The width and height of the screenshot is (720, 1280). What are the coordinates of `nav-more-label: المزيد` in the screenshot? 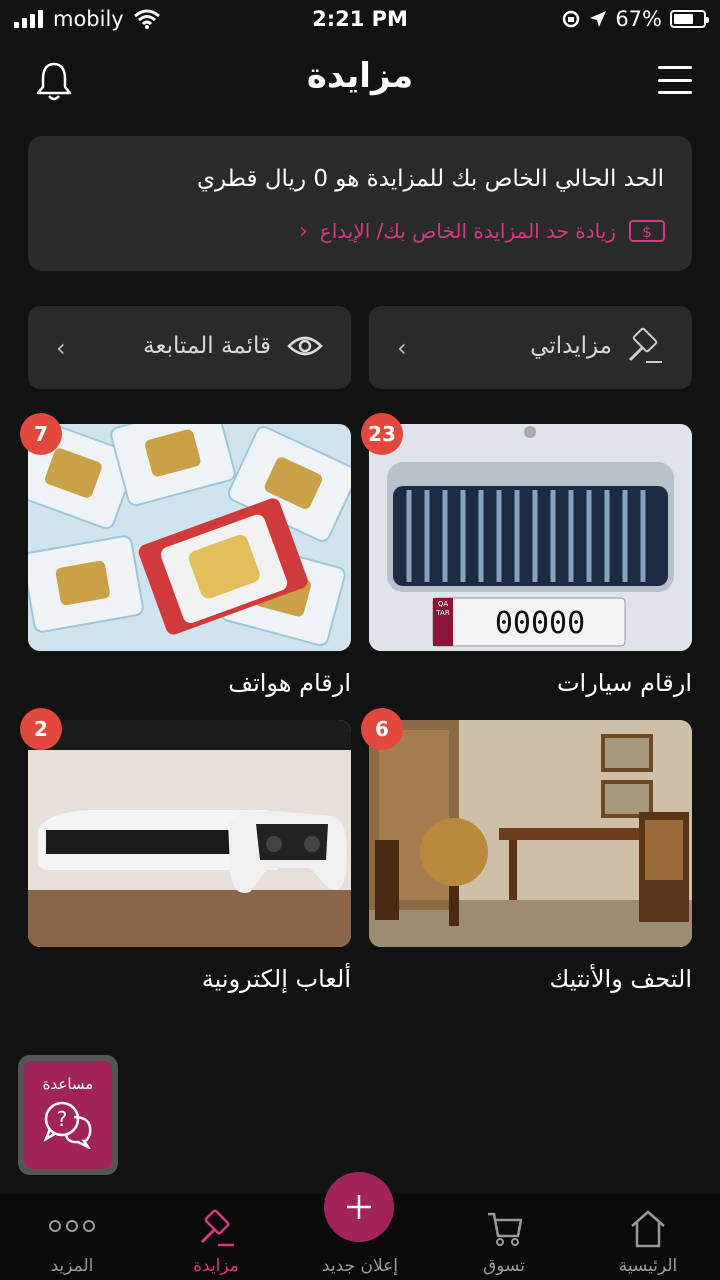 It's located at (72, 1266).